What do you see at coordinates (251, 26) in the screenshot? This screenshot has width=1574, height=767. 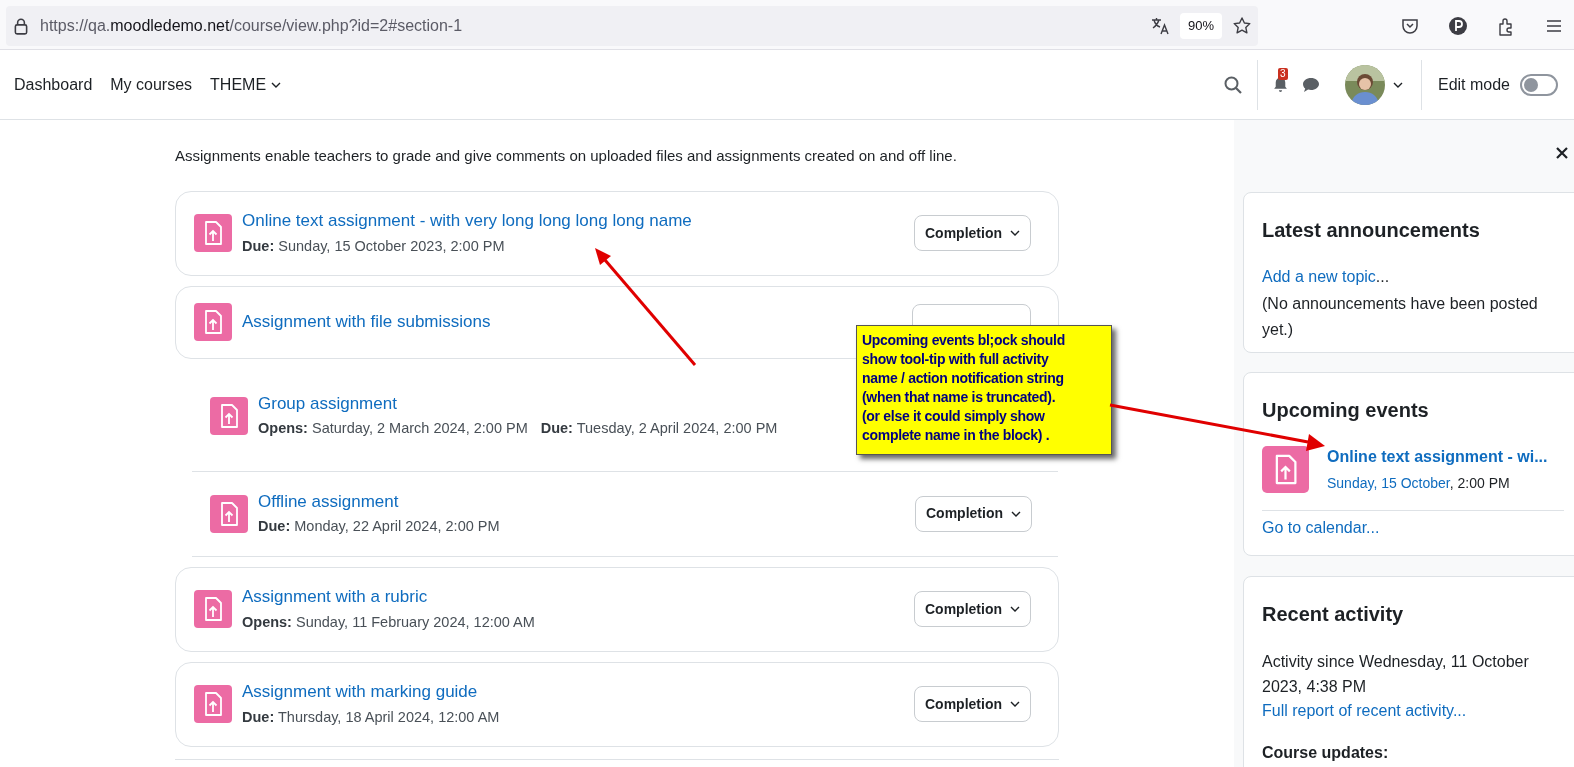 I see `url-text: https://qa.moodledemo.net/course/view.php?id=2#section-1` at bounding box center [251, 26].